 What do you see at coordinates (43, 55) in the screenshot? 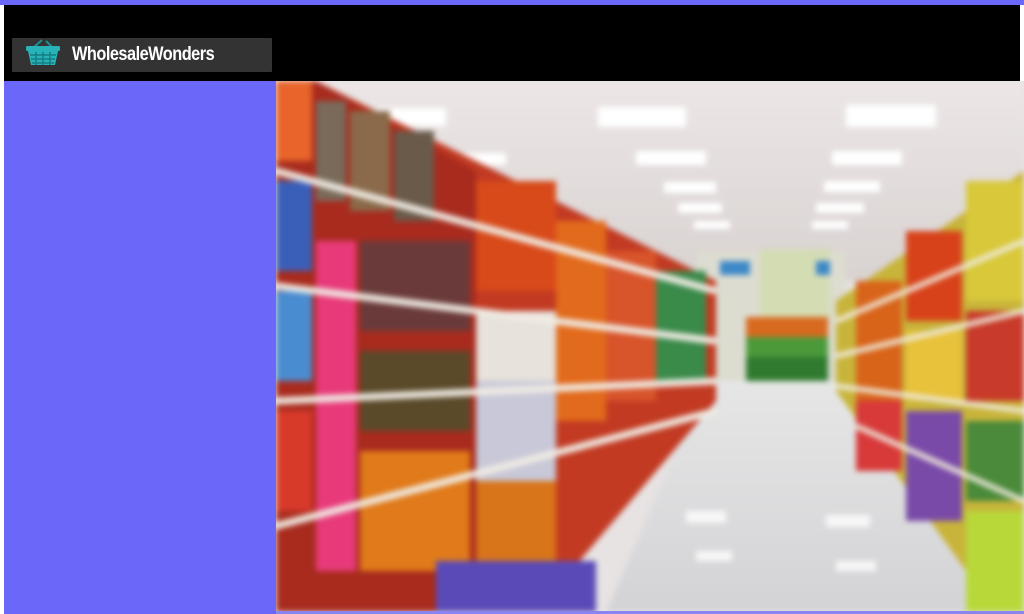
I see `basket-icon` at bounding box center [43, 55].